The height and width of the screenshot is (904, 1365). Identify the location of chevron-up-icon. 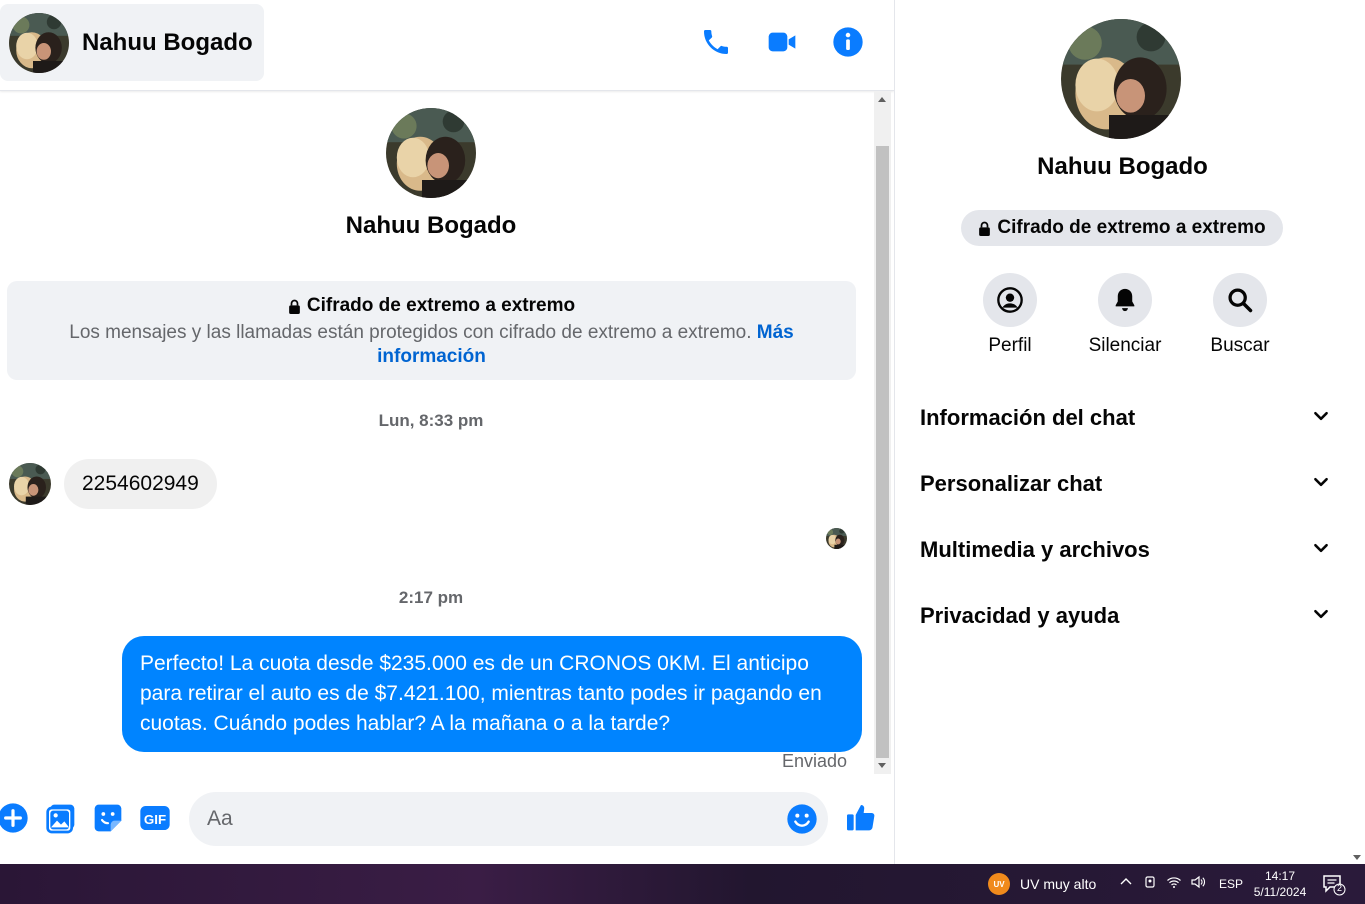
(1126, 882).